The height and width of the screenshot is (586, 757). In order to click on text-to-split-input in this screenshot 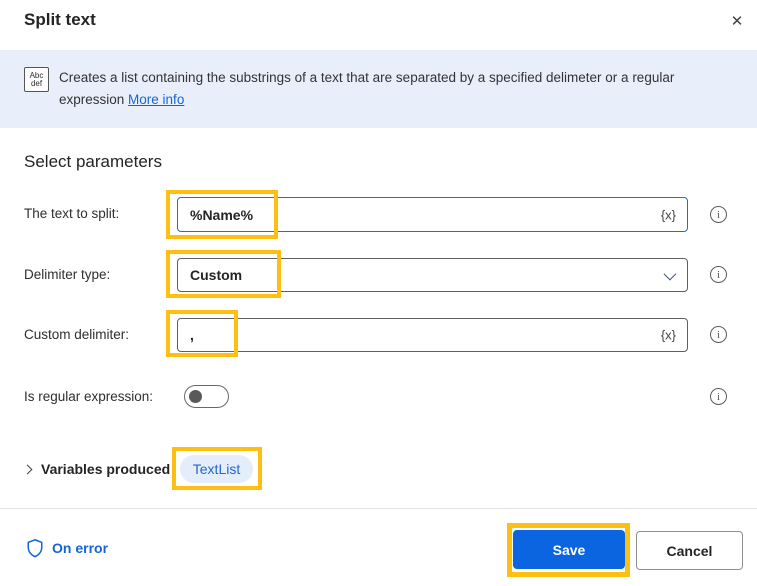, I will do `click(398, 214)`.